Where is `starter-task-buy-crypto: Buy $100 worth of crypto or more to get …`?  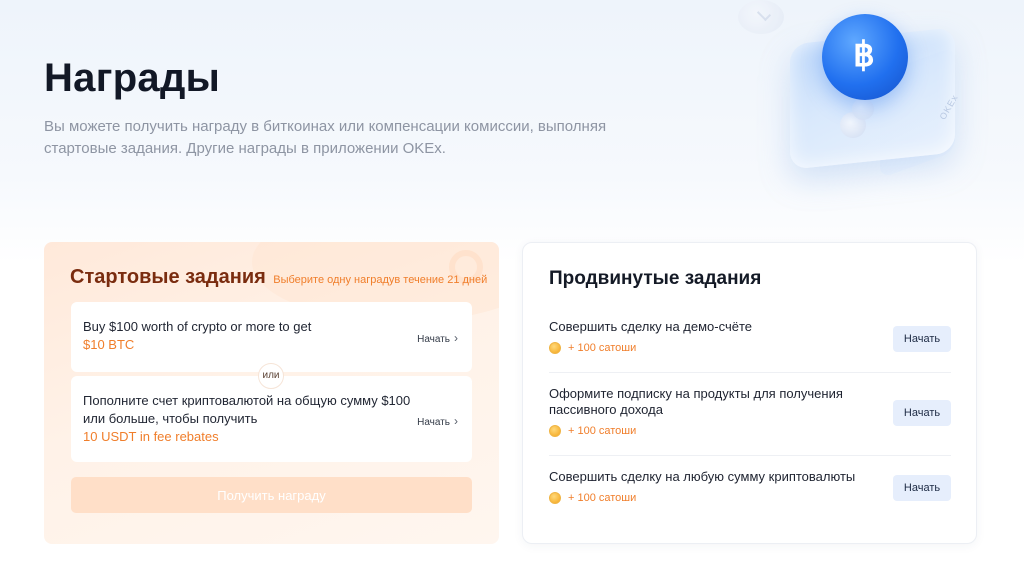
starter-task-buy-crypto: Buy $100 worth of crypto or more to get … is located at coordinates (271, 337).